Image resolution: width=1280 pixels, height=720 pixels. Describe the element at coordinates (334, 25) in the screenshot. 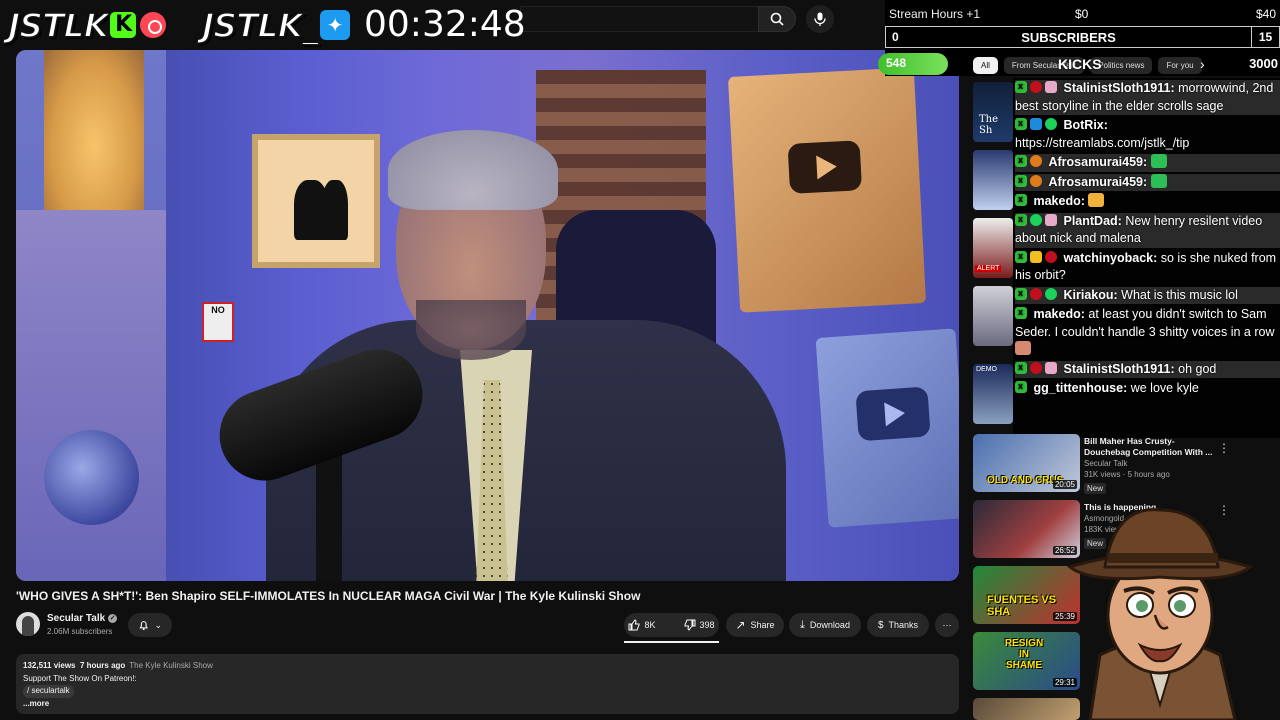

I see `twitter-bird-icon: ✦` at that location.